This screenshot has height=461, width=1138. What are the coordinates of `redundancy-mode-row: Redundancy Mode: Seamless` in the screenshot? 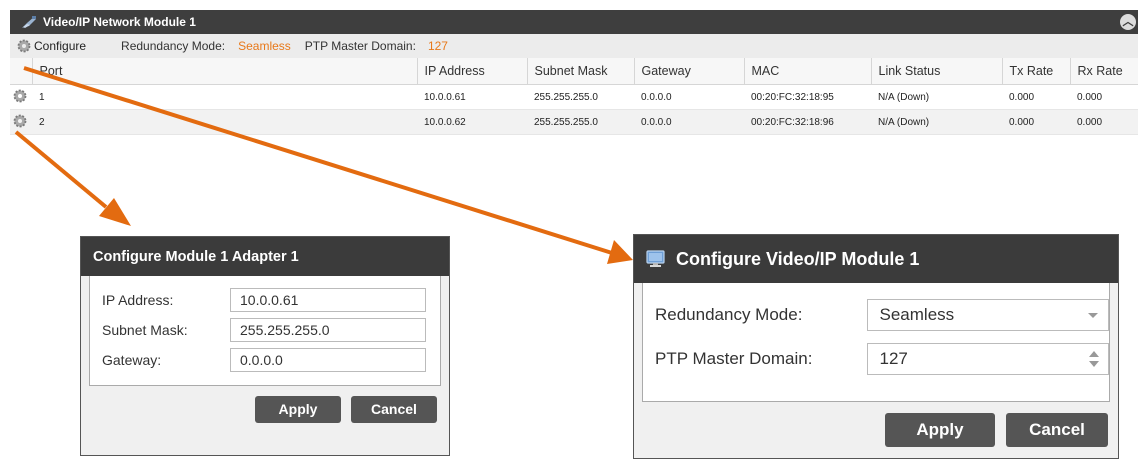 It's located at (876, 315).